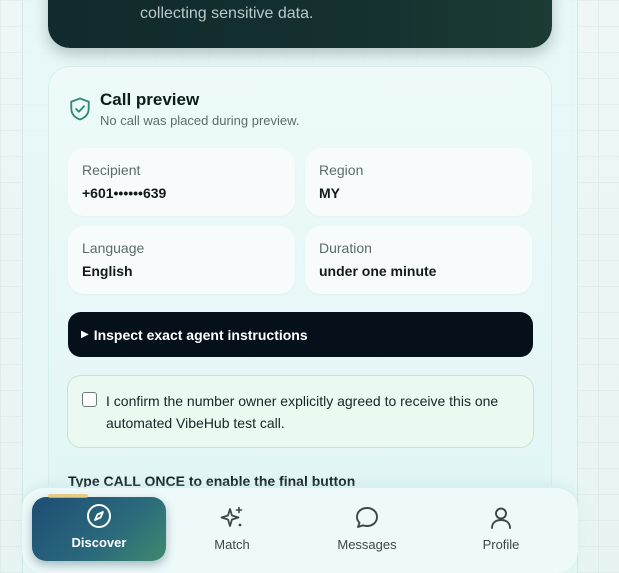  Describe the element at coordinates (300, 24) in the screenshot. I see `safety-notice-card: collecting sensitive data.` at that location.